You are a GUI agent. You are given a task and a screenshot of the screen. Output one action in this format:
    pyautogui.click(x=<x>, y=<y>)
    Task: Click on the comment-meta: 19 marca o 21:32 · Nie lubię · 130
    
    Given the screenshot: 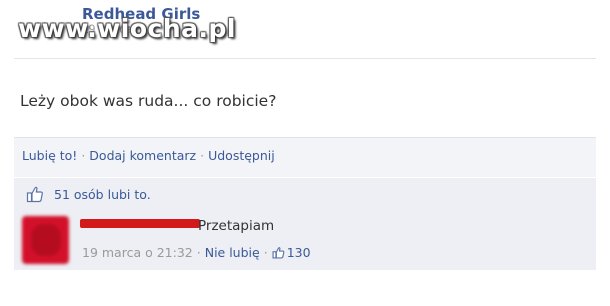 What is the action you would take?
    pyautogui.click(x=196, y=252)
    